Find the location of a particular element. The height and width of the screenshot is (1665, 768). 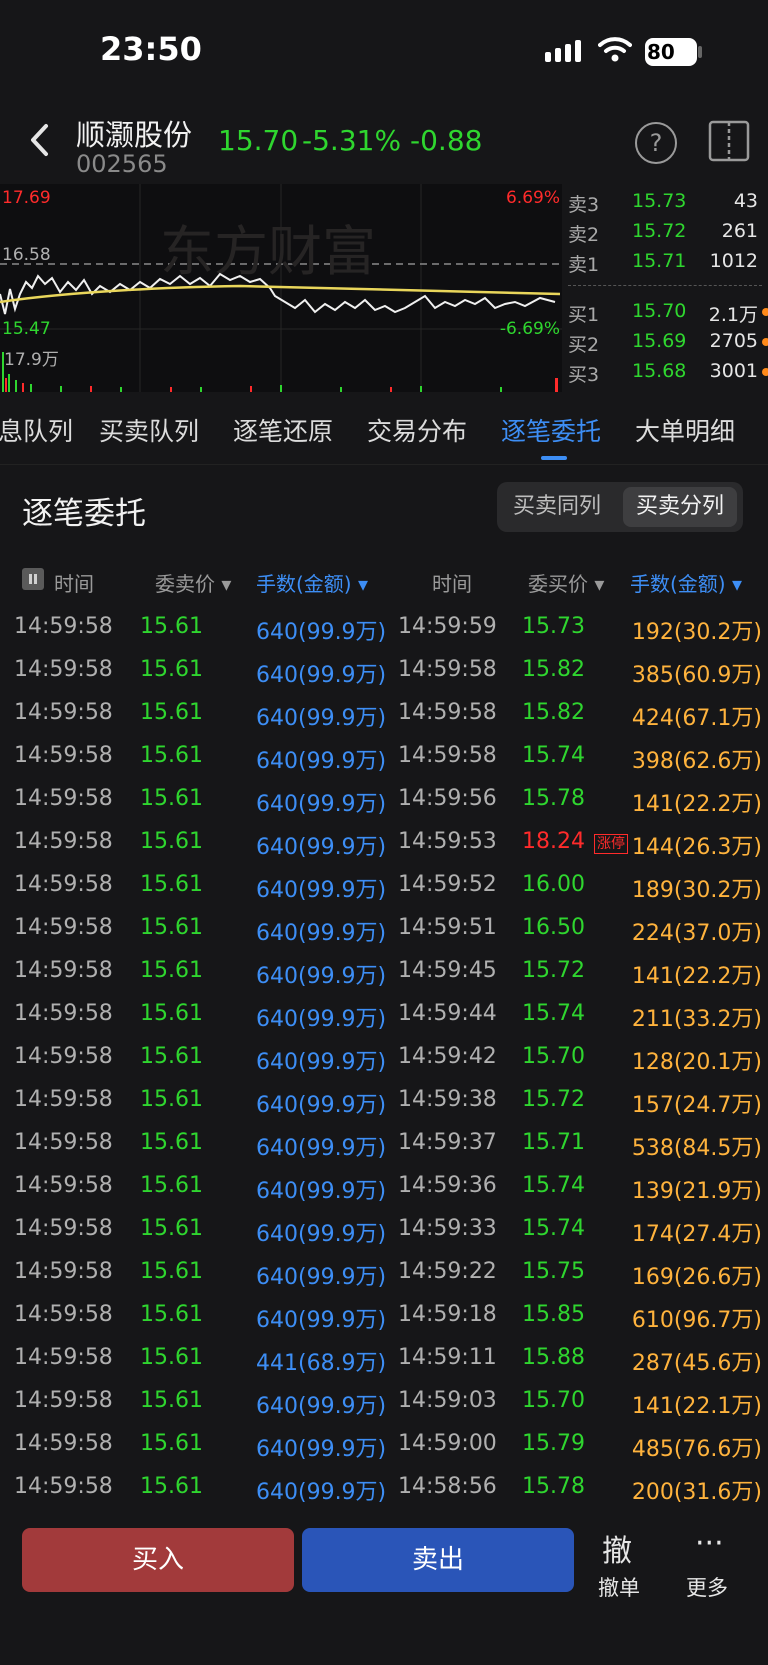

col-sell-price: 委卖价 ▾ is located at coordinates (193, 582).